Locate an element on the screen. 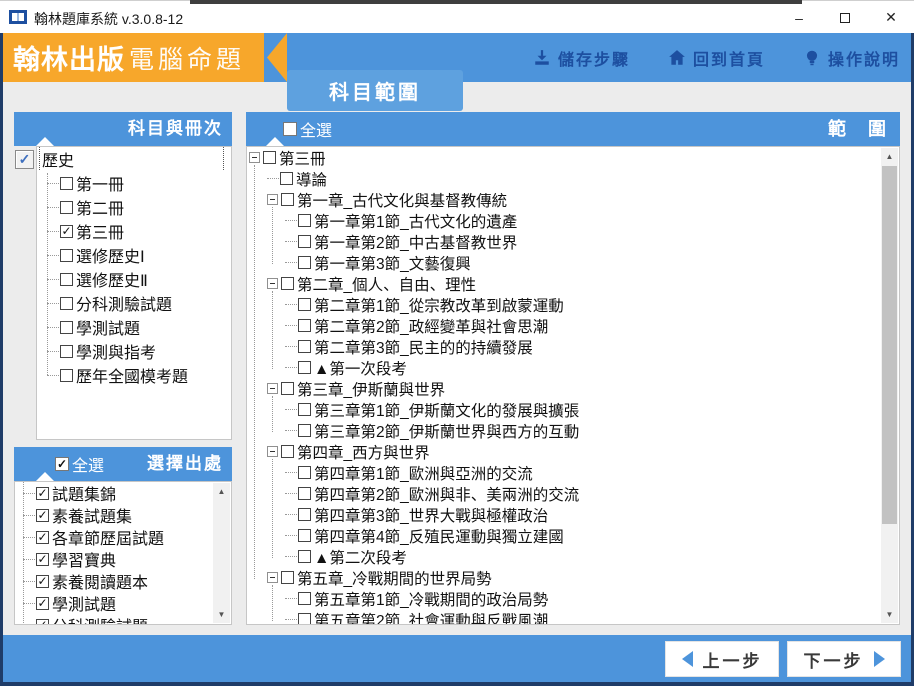 Image resolution: width=914 pixels, height=686 pixels. scope-tree-row: 第五章第1節_冷戰期間的政治局勢 is located at coordinates (573, 598).